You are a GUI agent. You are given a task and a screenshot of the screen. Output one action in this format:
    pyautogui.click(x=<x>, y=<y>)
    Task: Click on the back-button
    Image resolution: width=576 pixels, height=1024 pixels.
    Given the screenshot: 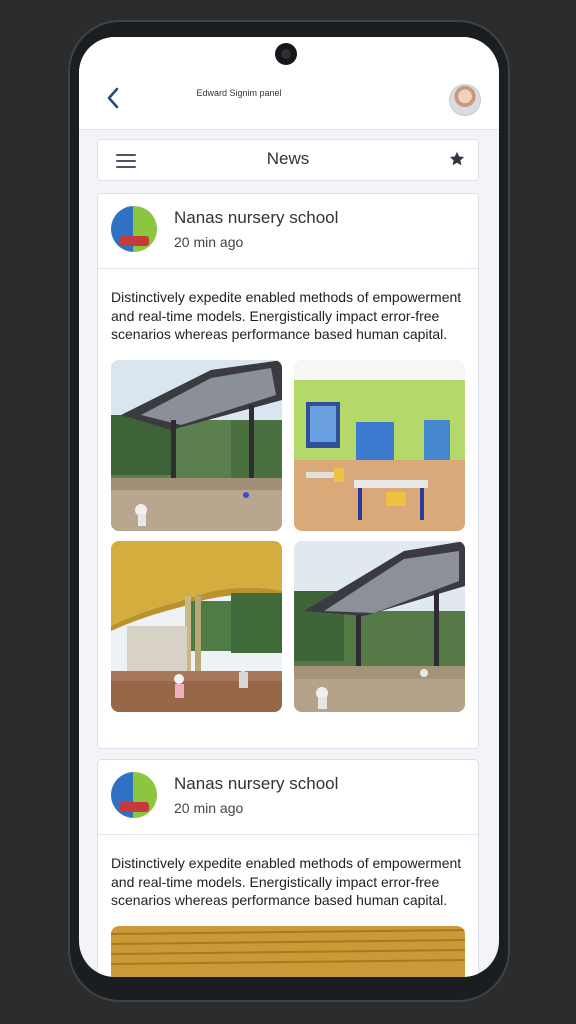 What is the action you would take?
    pyautogui.click(x=113, y=98)
    